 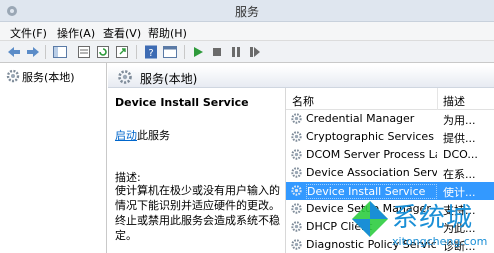 I want to click on title-bar: 服务, so click(x=247, y=11).